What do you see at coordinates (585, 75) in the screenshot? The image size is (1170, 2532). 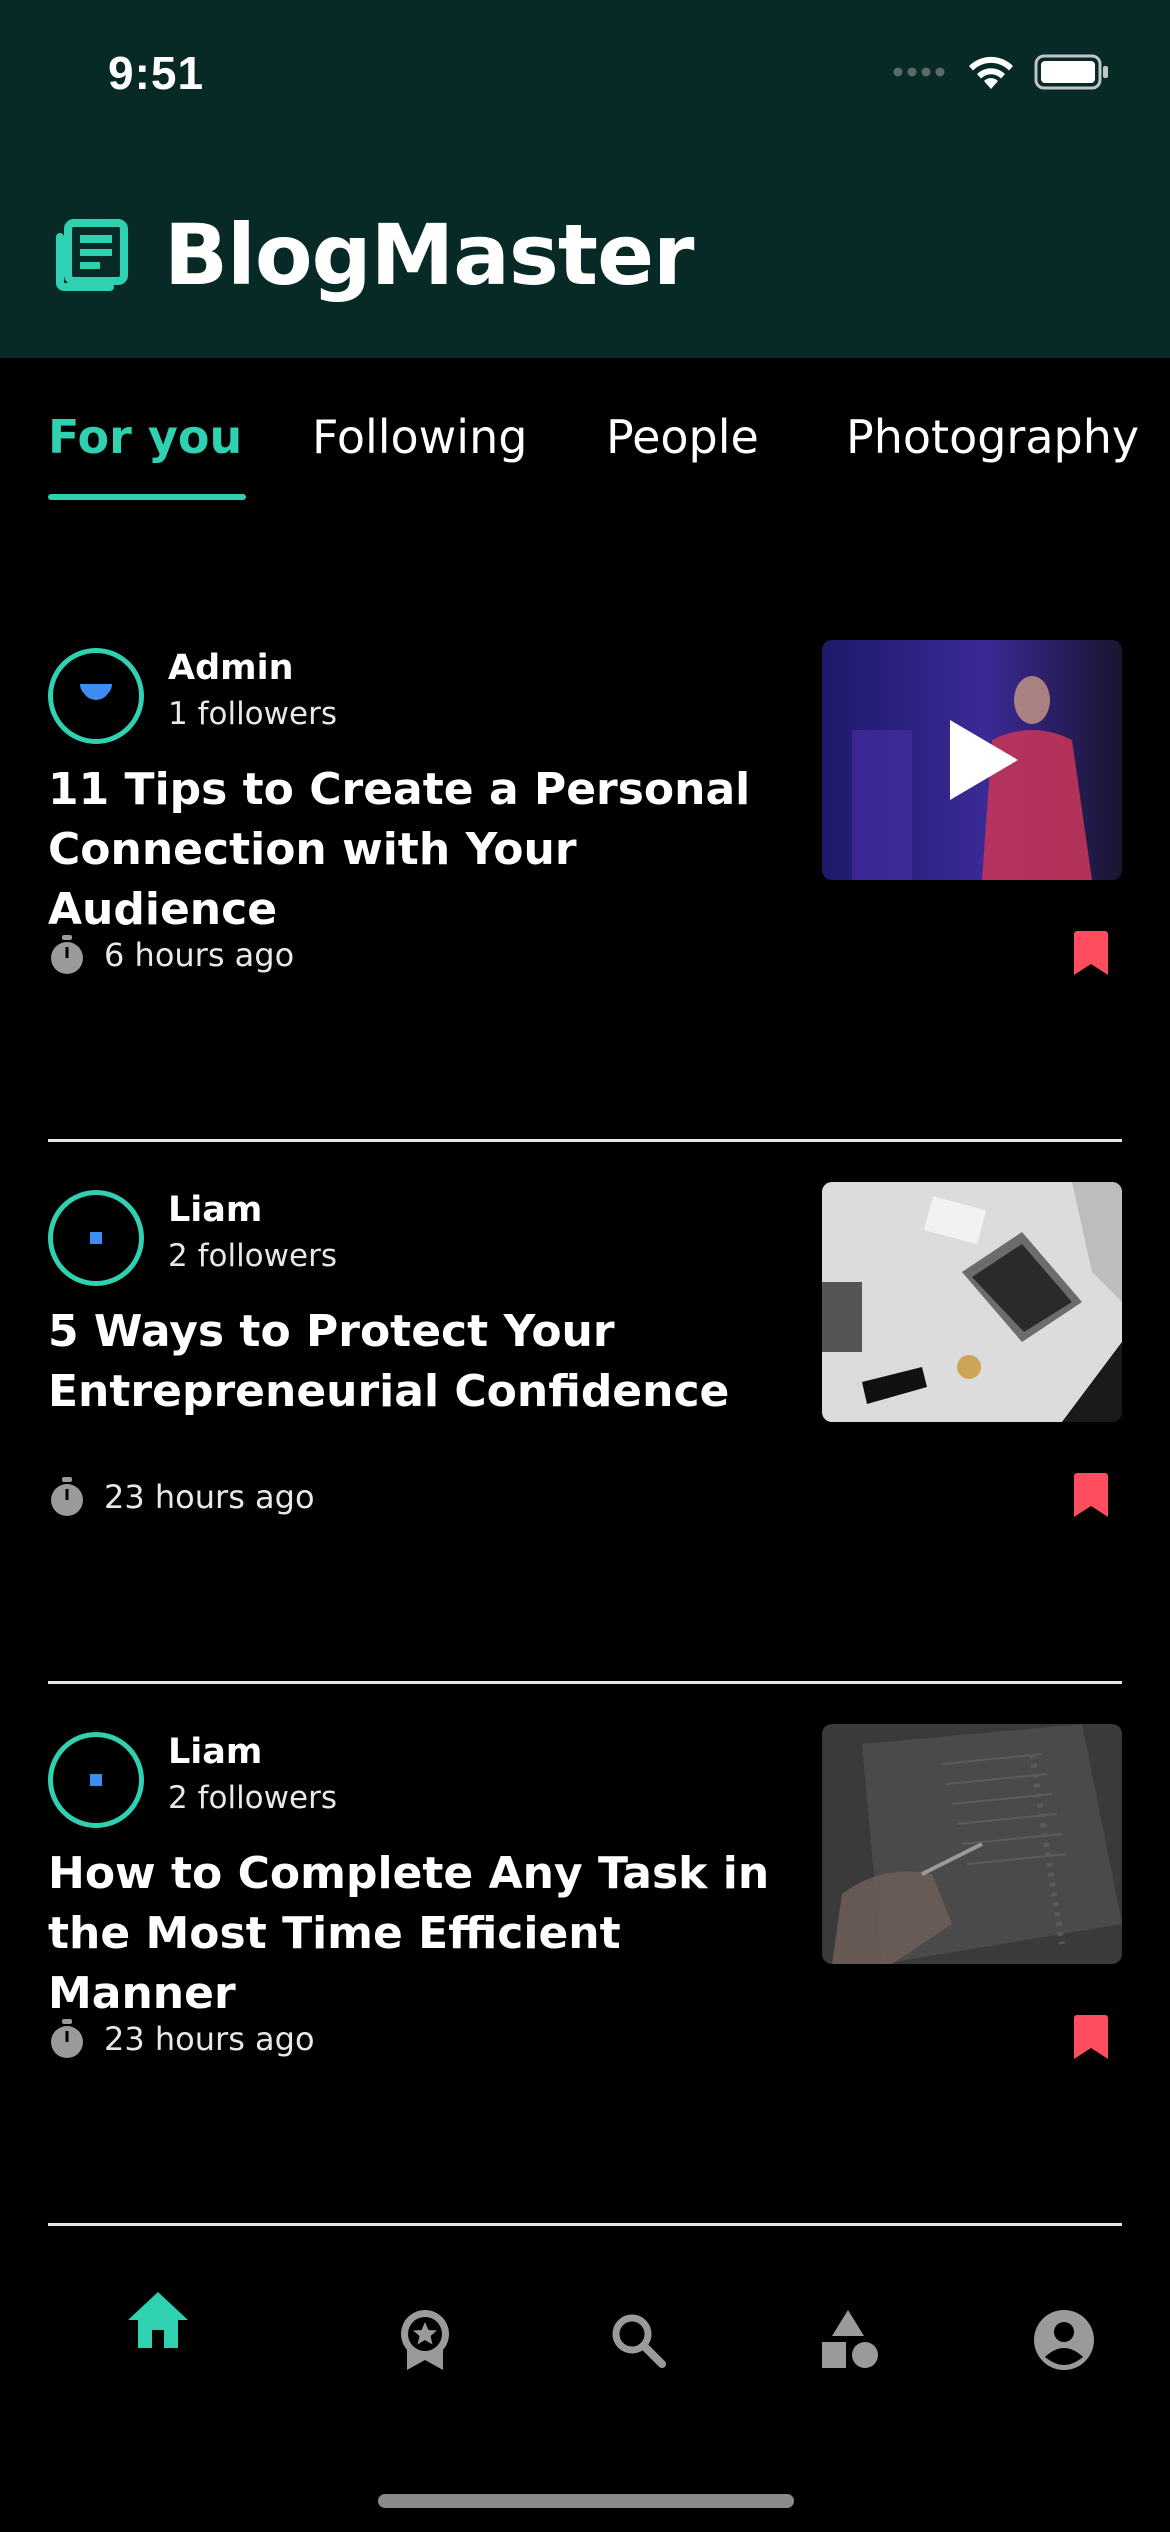 I see `status-bar: 9:51` at bounding box center [585, 75].